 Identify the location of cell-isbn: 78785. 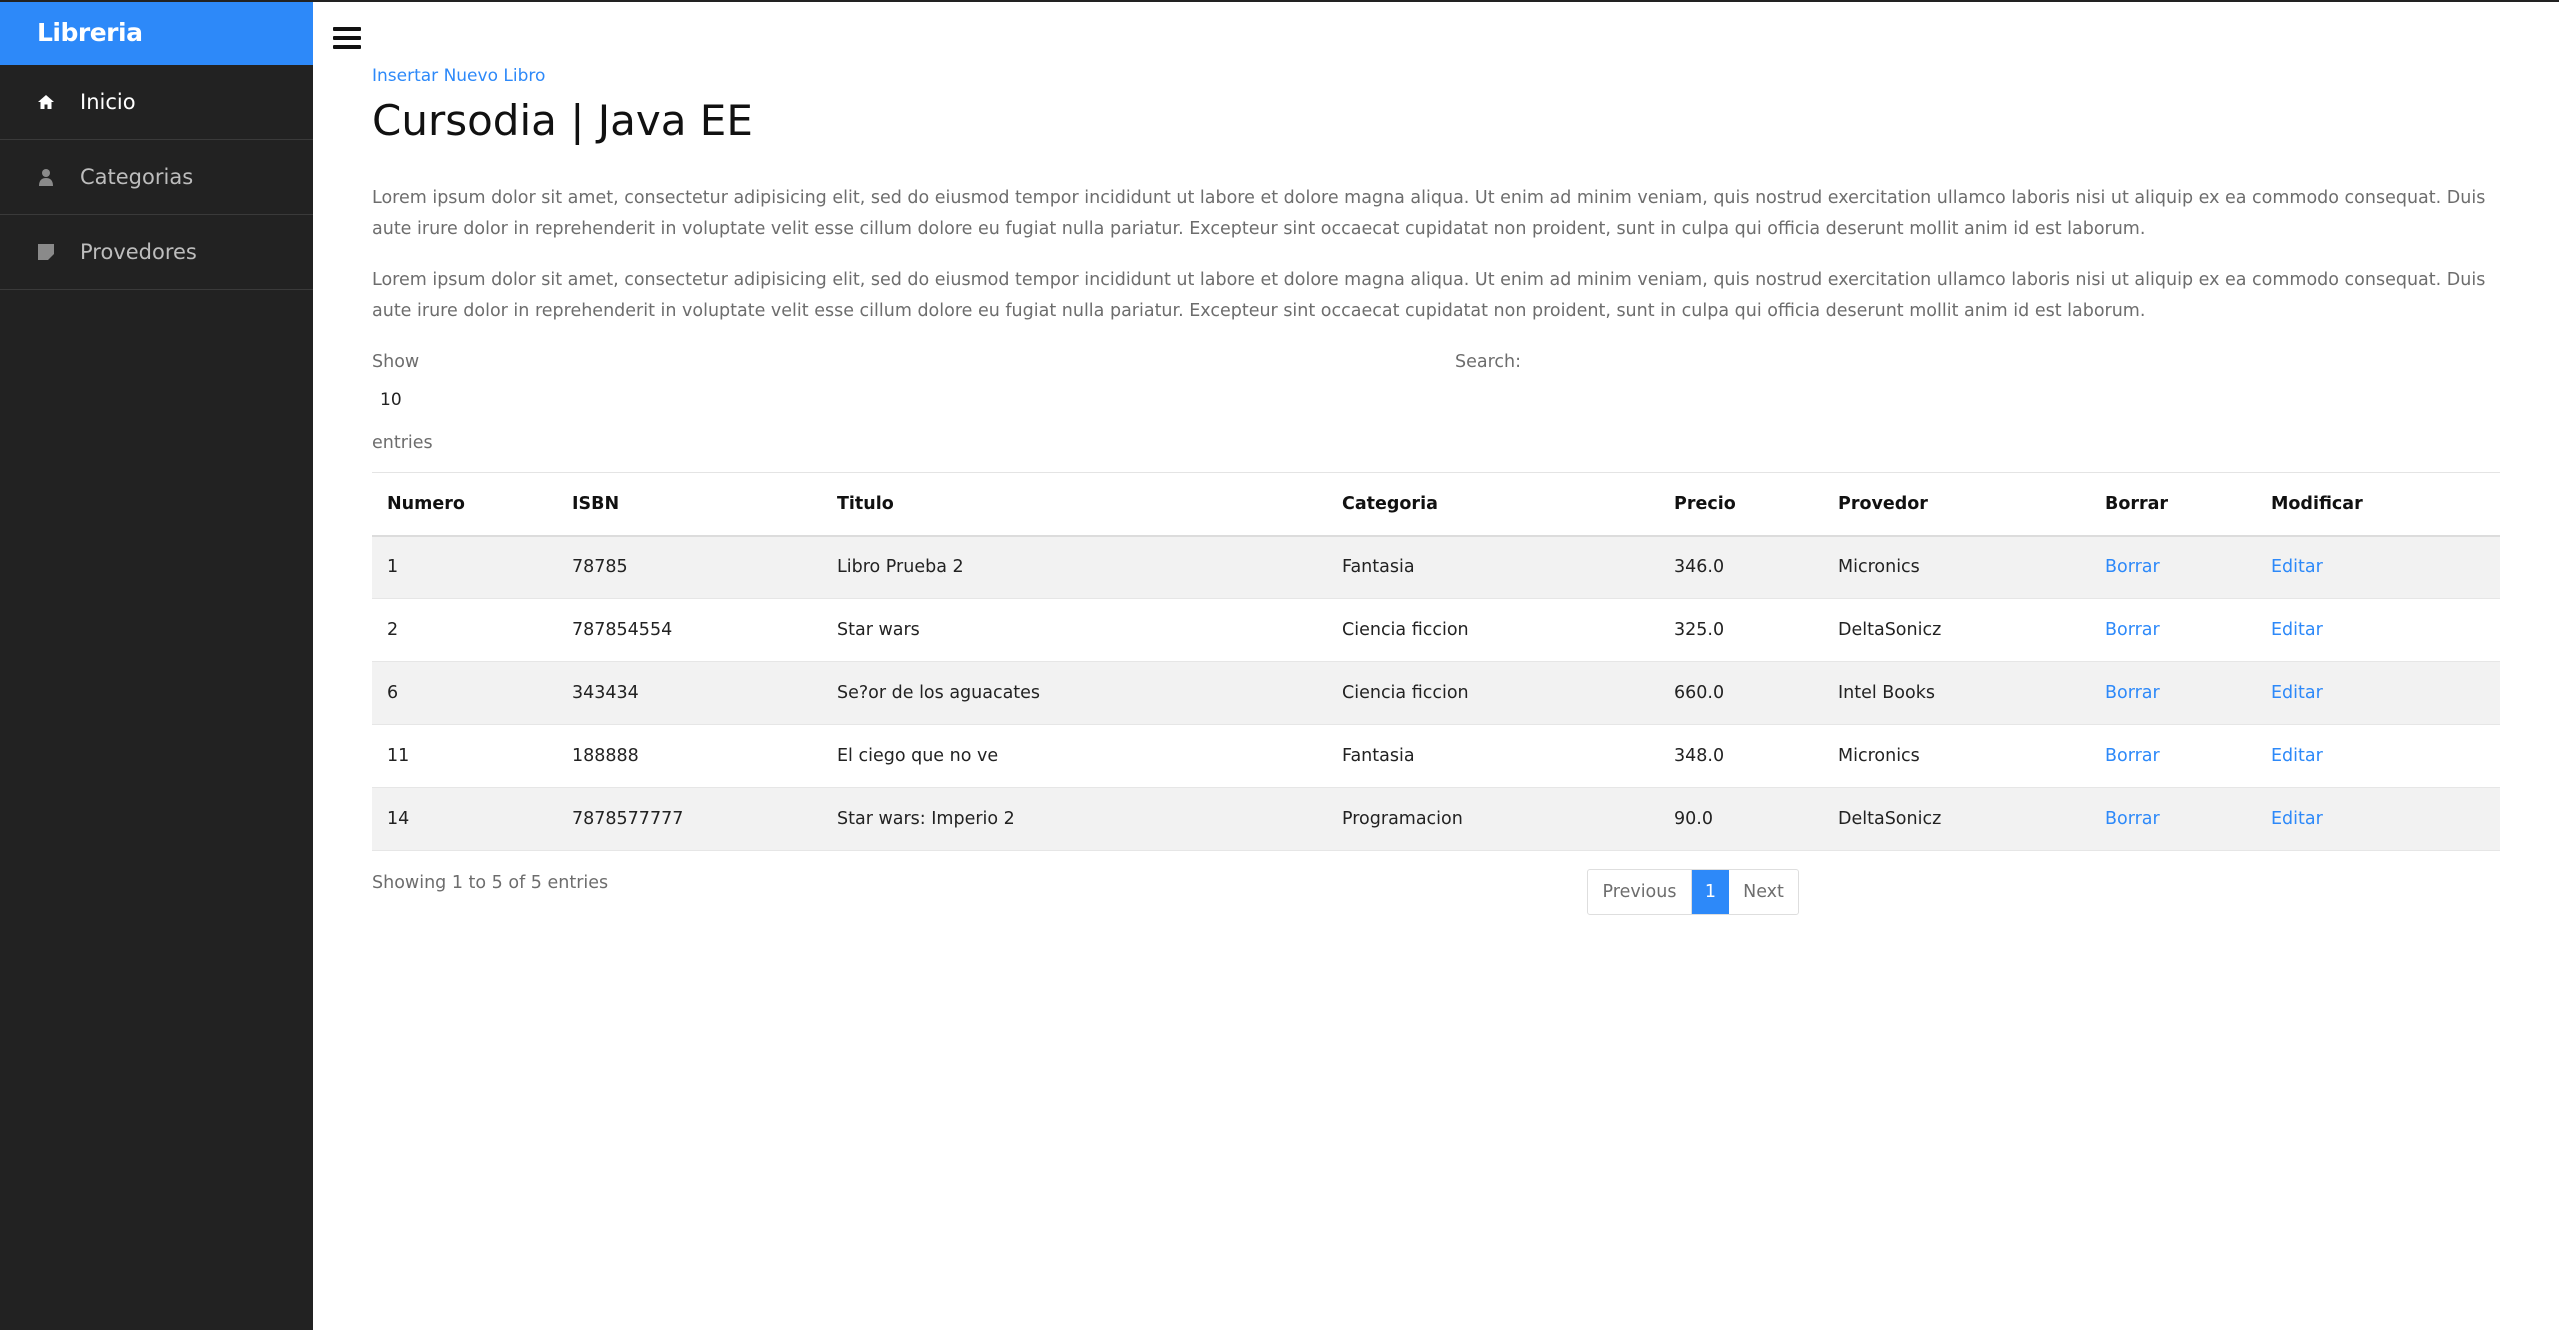
(689, 567).